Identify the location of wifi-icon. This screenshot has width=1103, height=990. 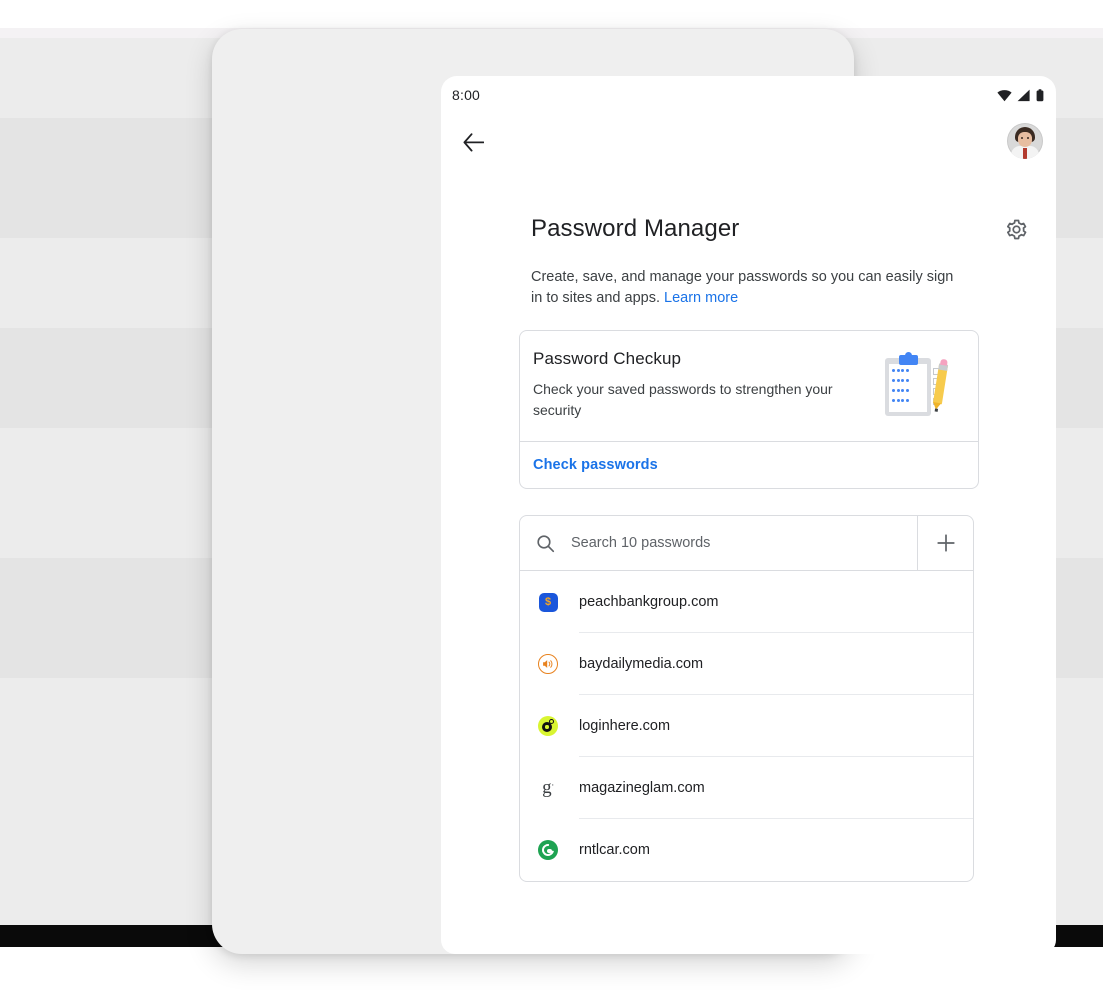
(1004, 96).